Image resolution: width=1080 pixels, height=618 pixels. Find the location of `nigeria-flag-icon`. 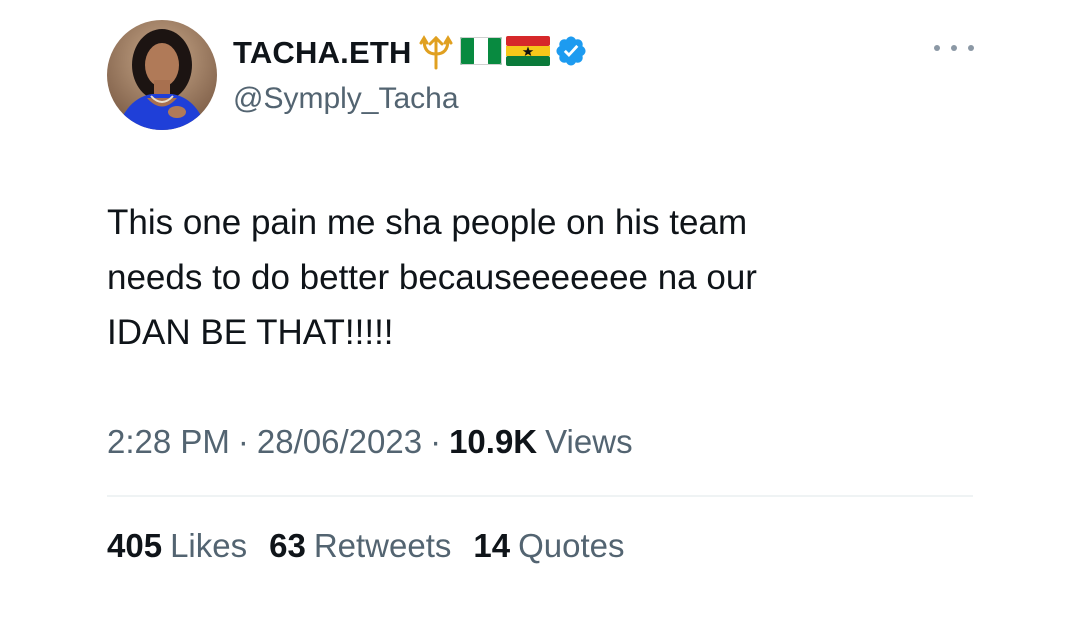

nigeria-flag-icon is located at coordinates (480, 53).